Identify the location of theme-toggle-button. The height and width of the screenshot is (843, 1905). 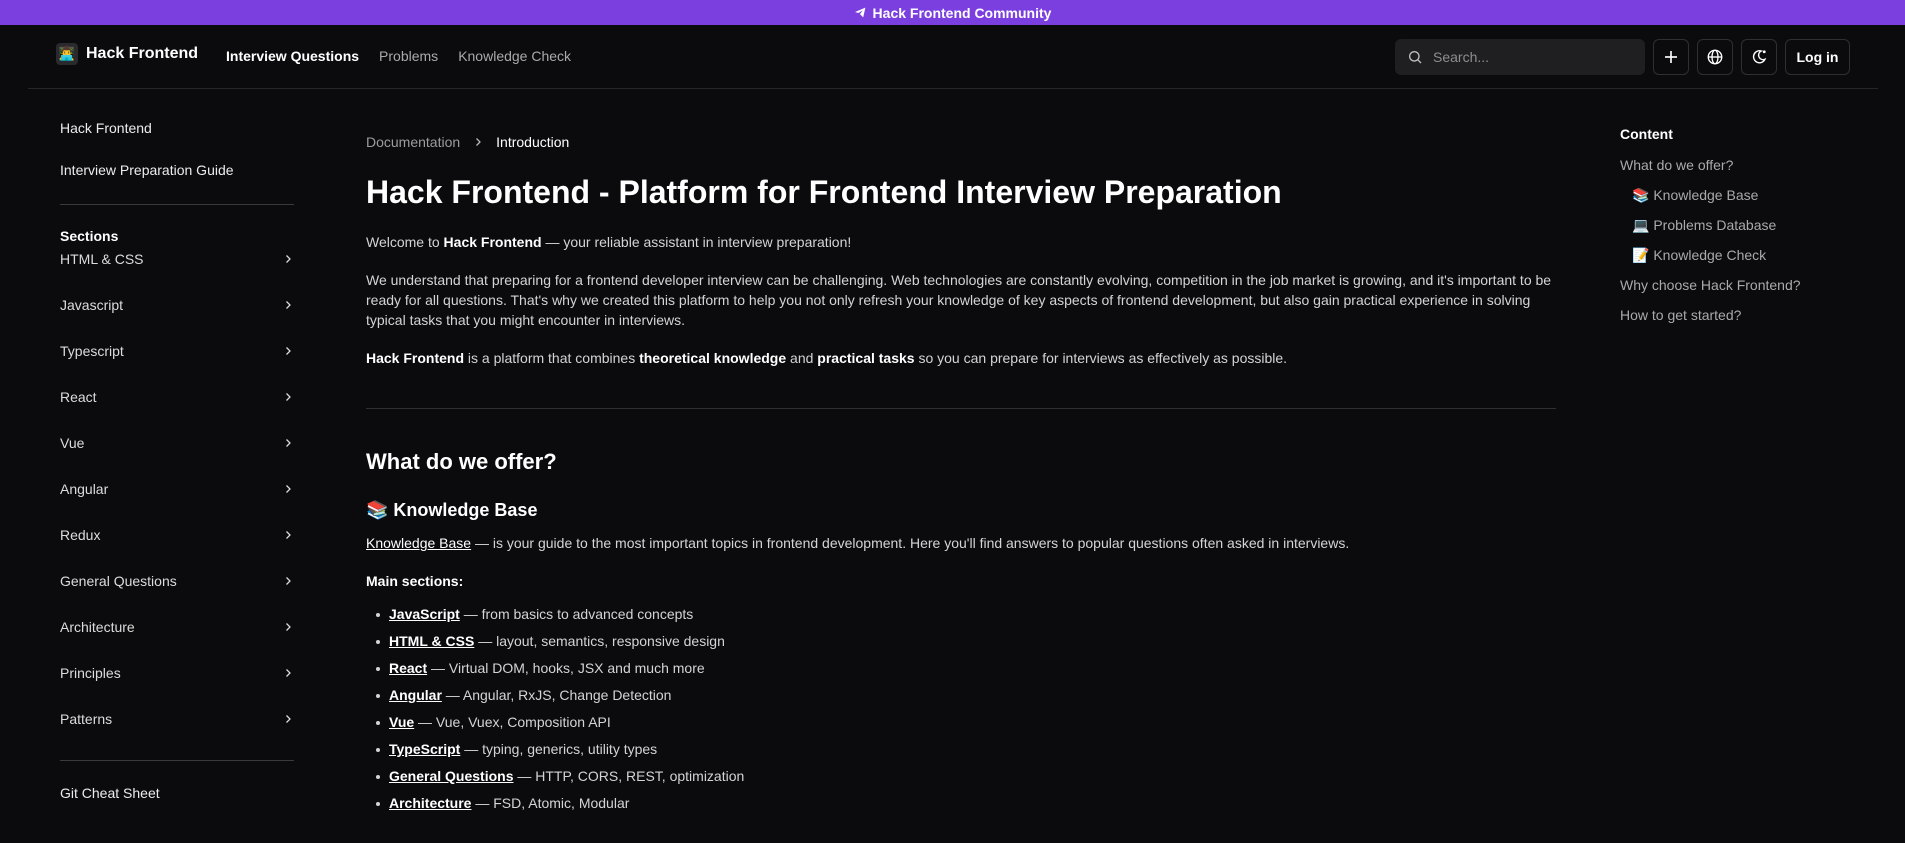
(1759, 57).